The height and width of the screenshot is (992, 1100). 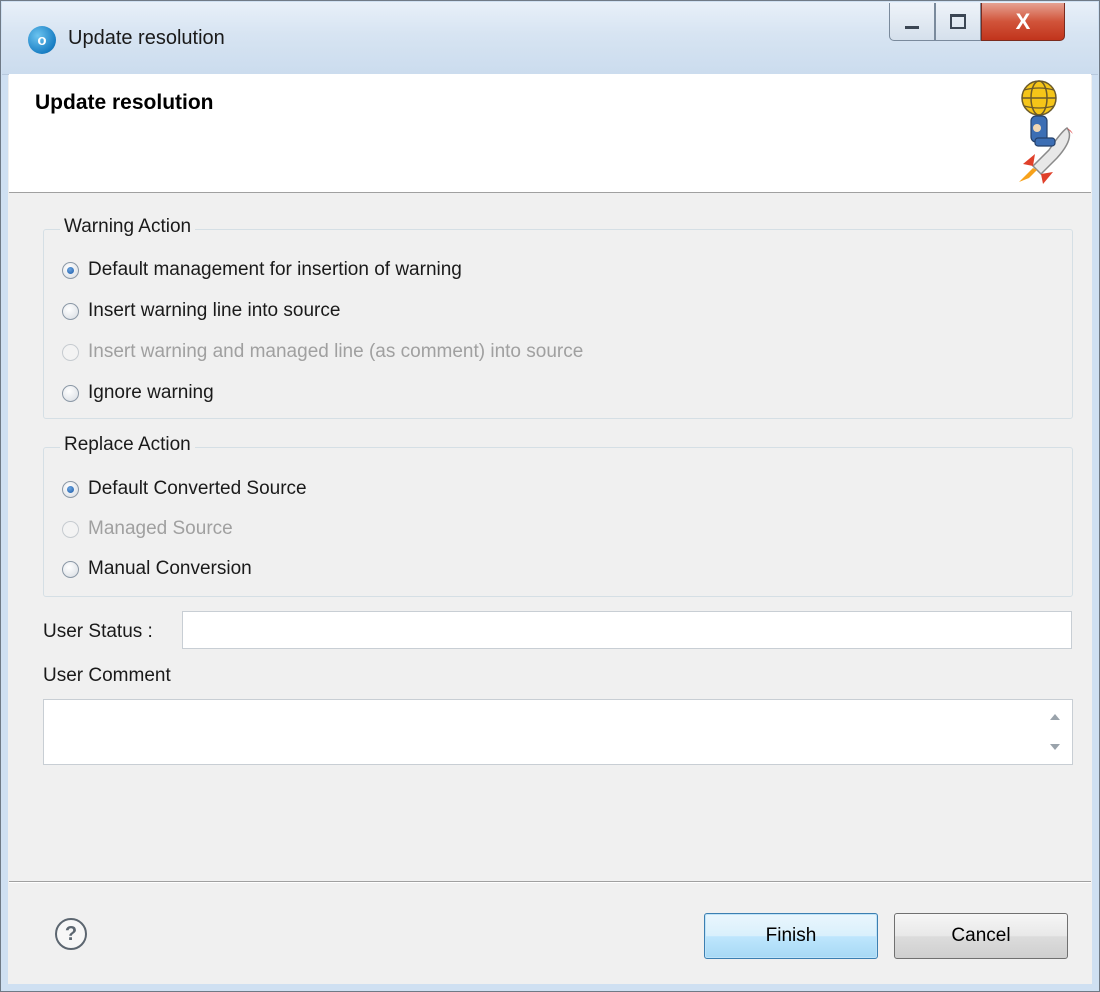 I want to click on user-comment-label: User Comment, so click(x=107, y=675).